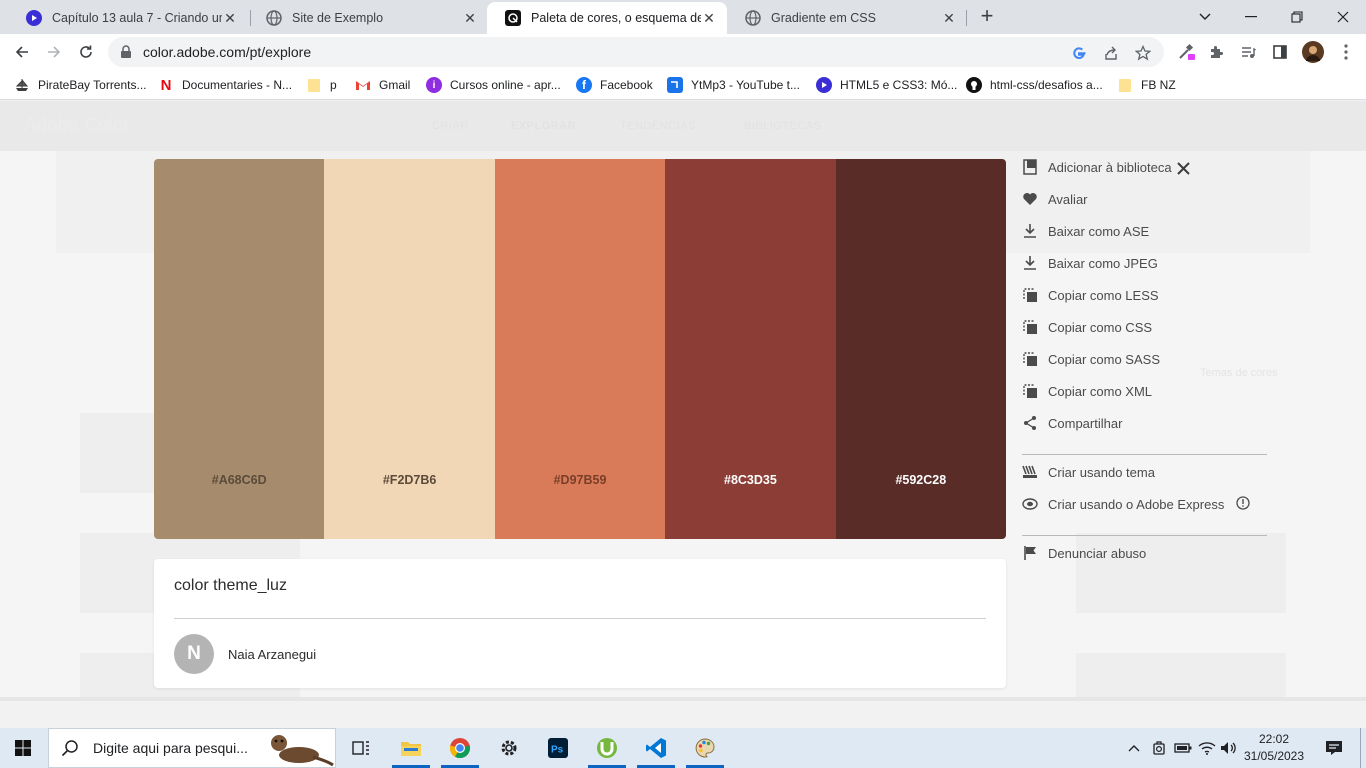 This screenshot has width=1366, height=768. What do you see at coordinates (656, 748) in the screenshot?
I see `vscode-icon` at bounding box center [656, 748].